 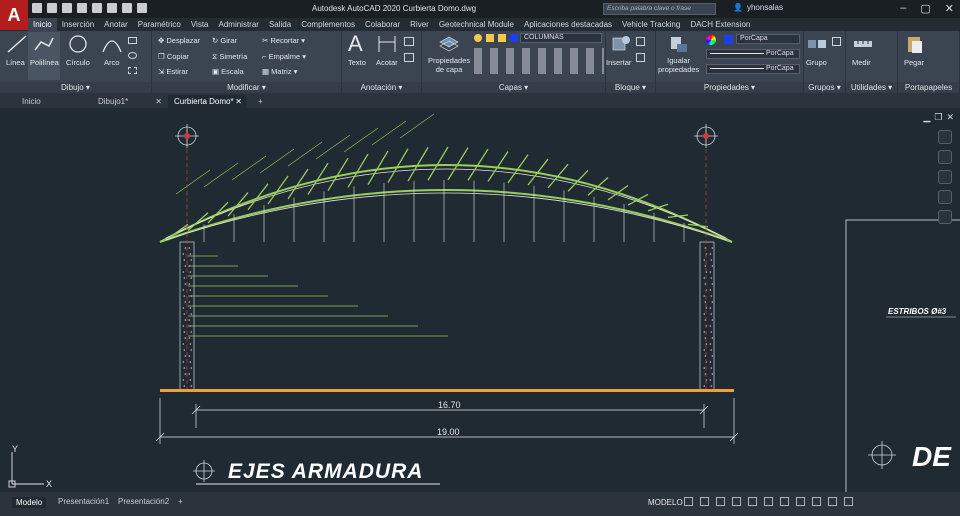 What do you see at coordinates (561, 38) in the screenshot?
I see `layer-dropdown: COLUMNAS` at bounding box center [561, 38].